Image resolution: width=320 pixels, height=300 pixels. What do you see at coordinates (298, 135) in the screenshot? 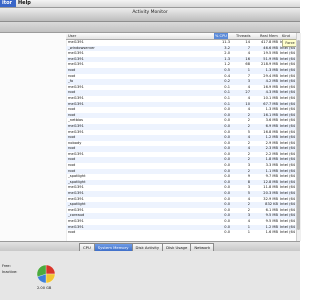
I see `scrollbar-thumb` at bounding box center [298, 135].